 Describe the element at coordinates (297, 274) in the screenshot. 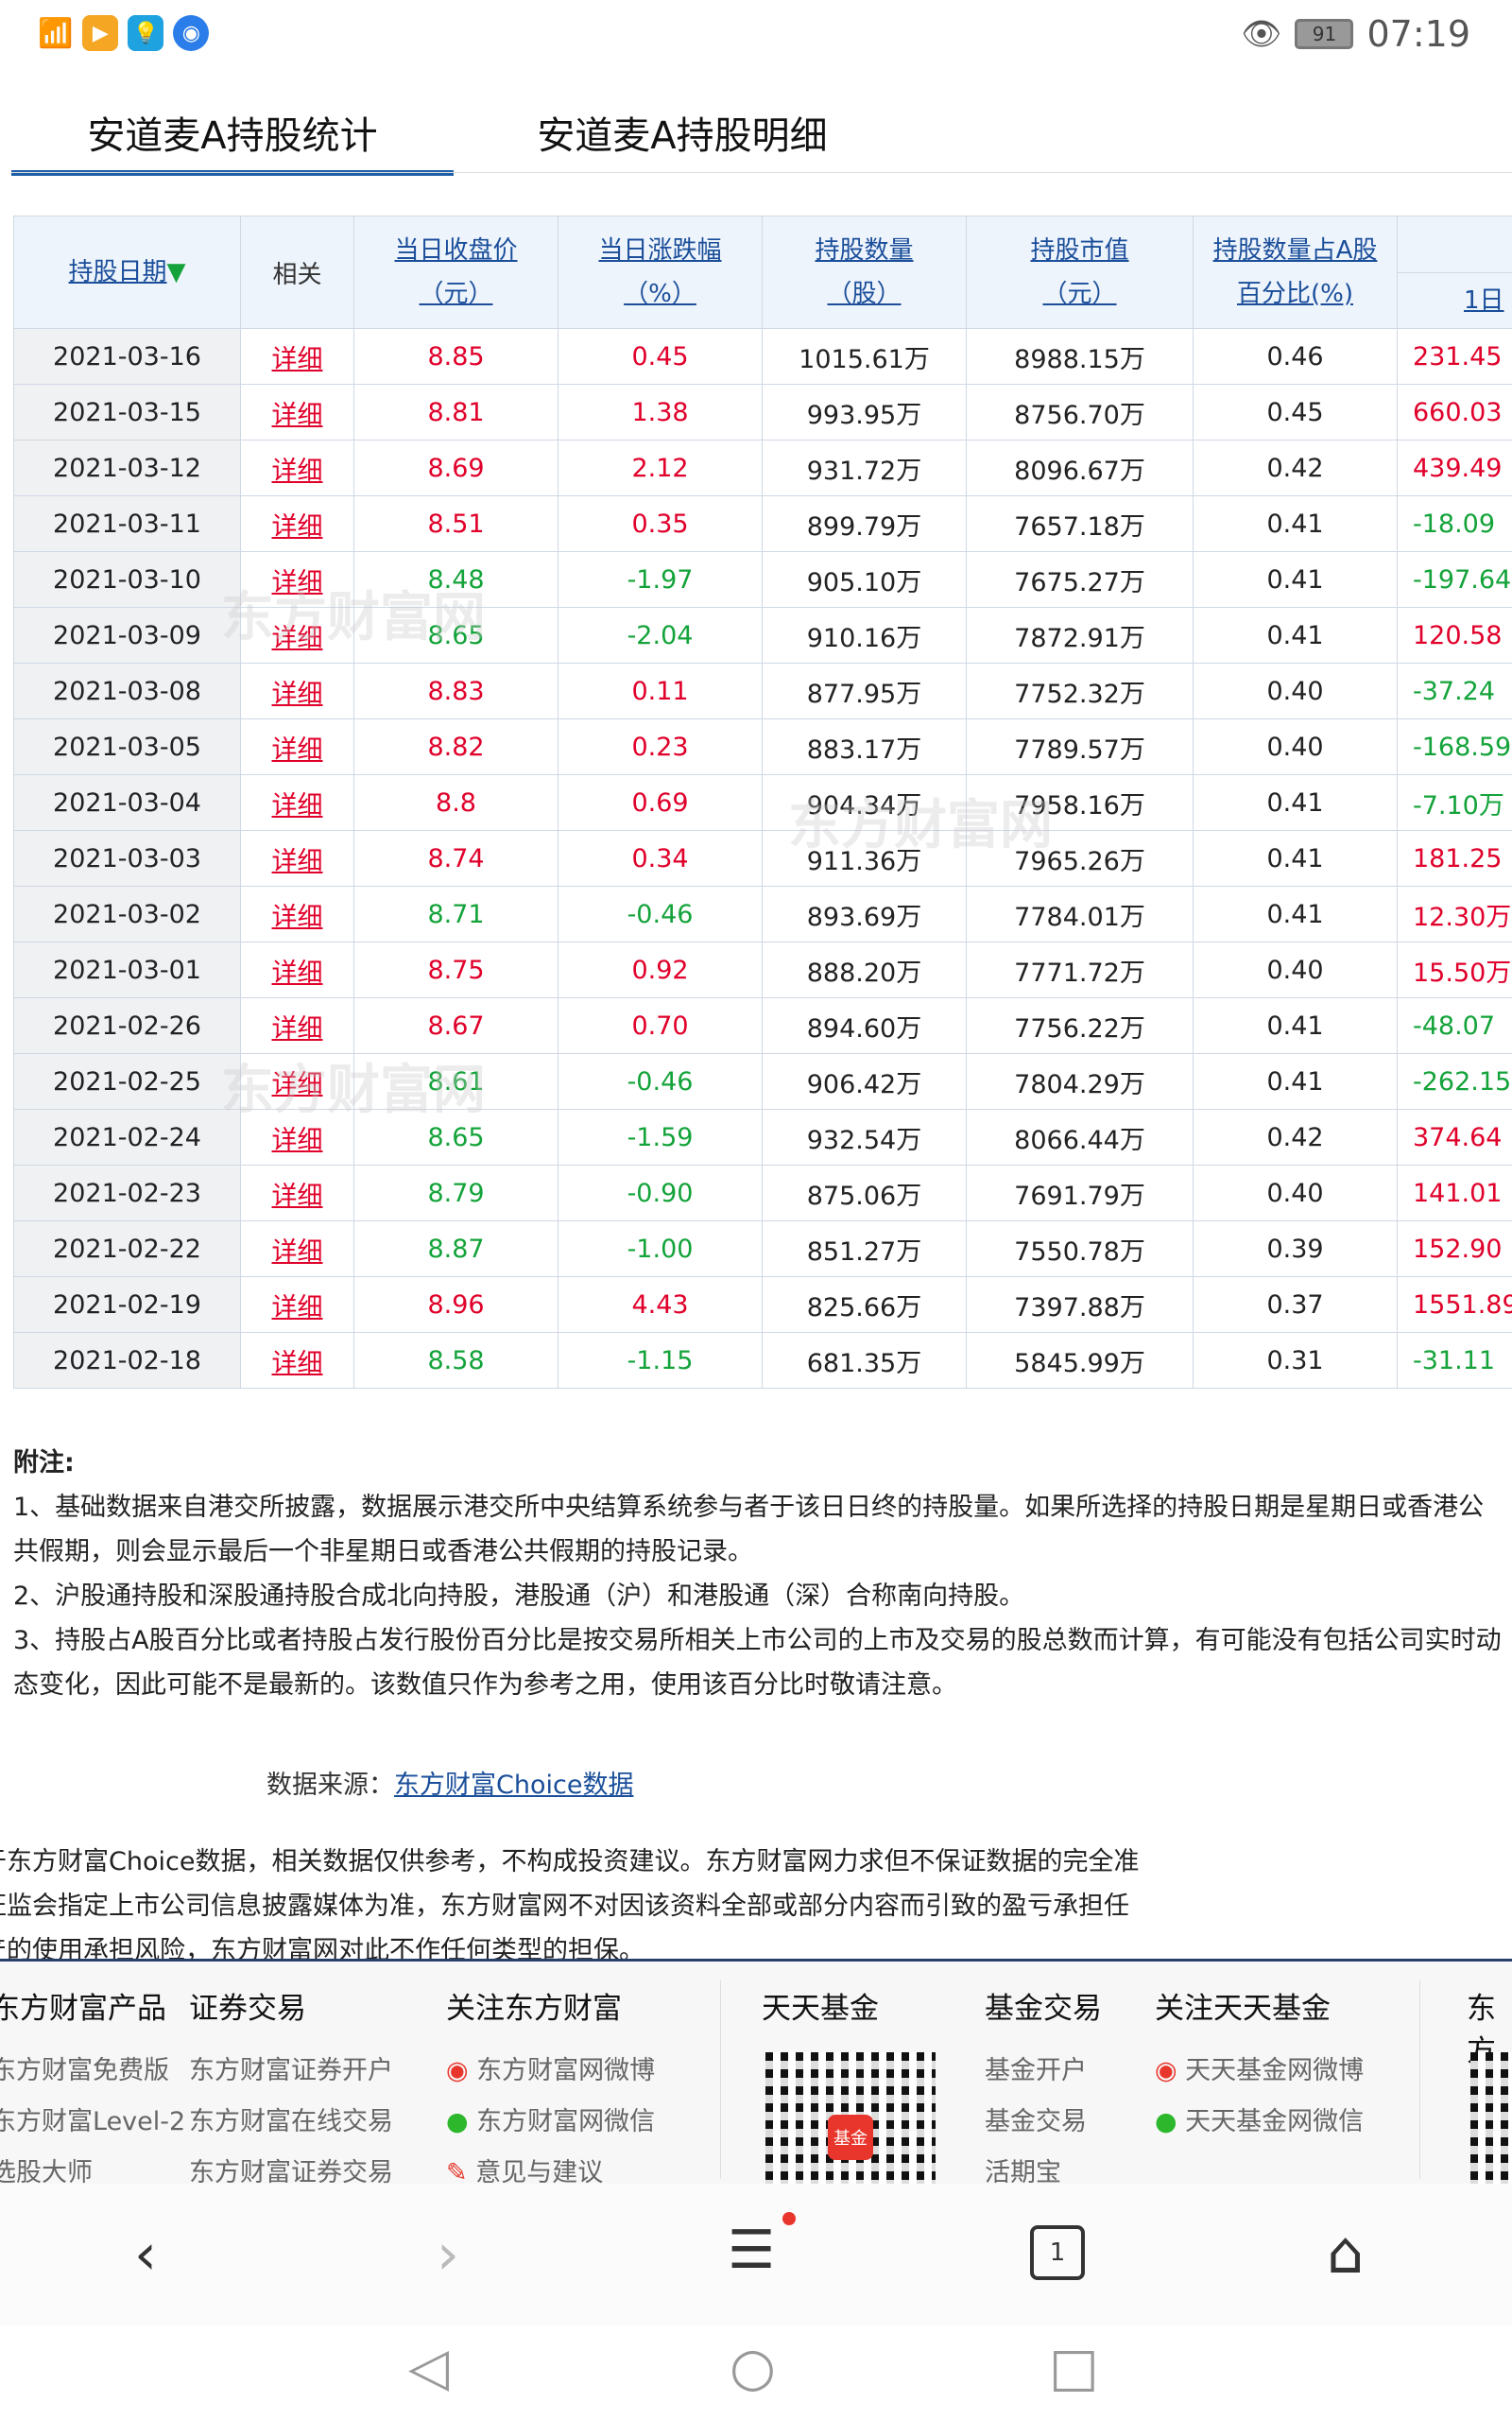

I see `header-related-label: 相关` at that location.